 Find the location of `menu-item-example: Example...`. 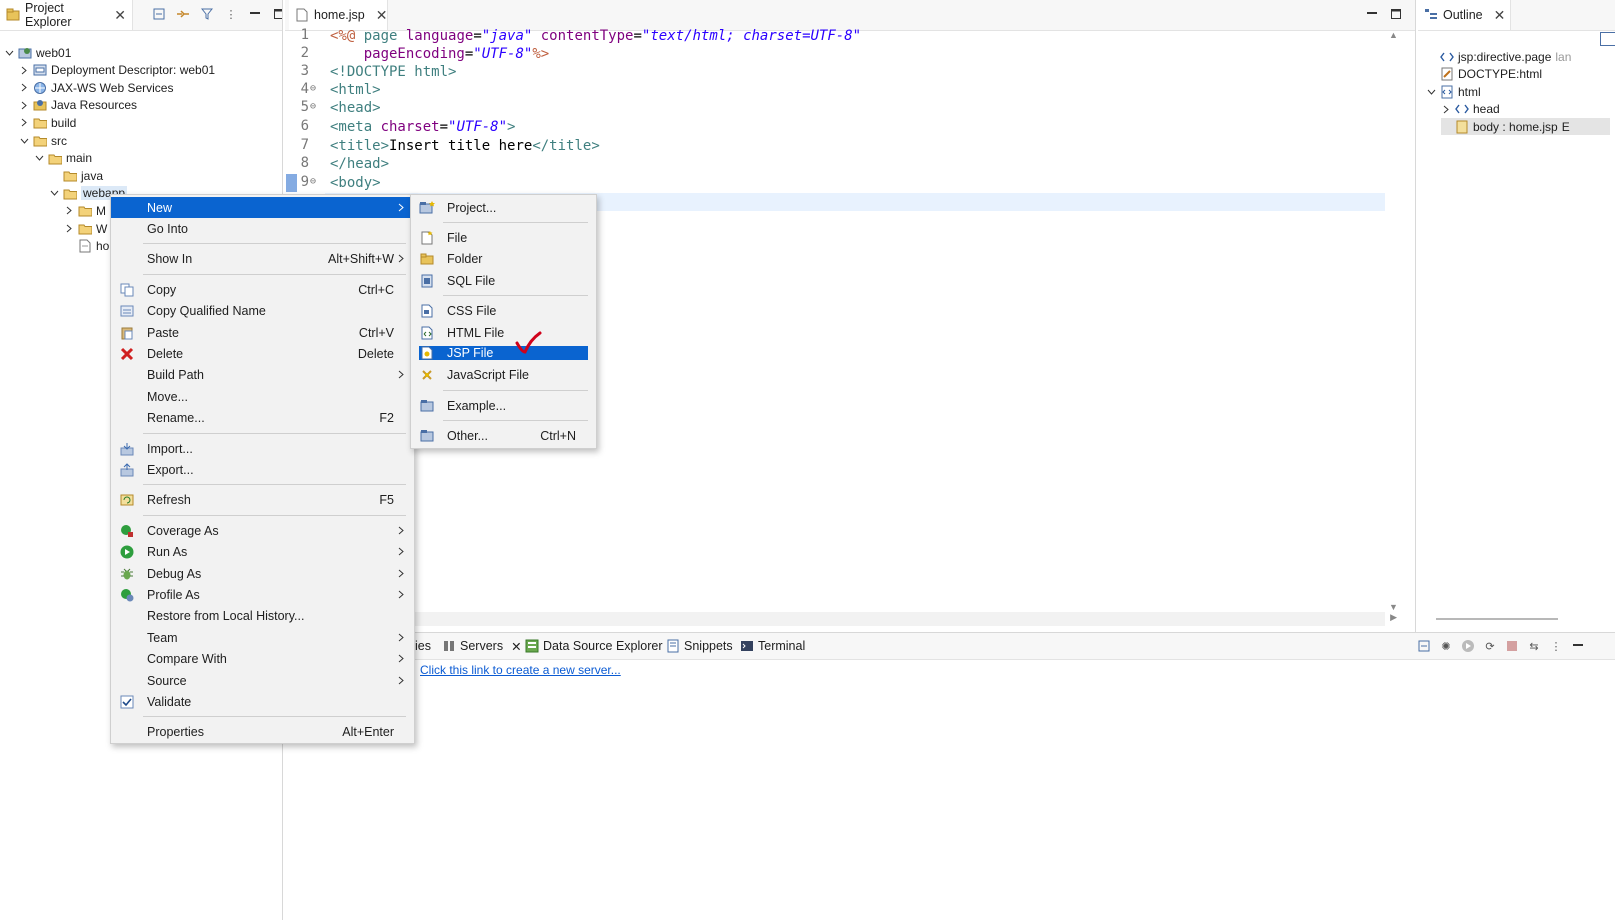

menu-item-example: Example... is located at coordinates (503, 405).